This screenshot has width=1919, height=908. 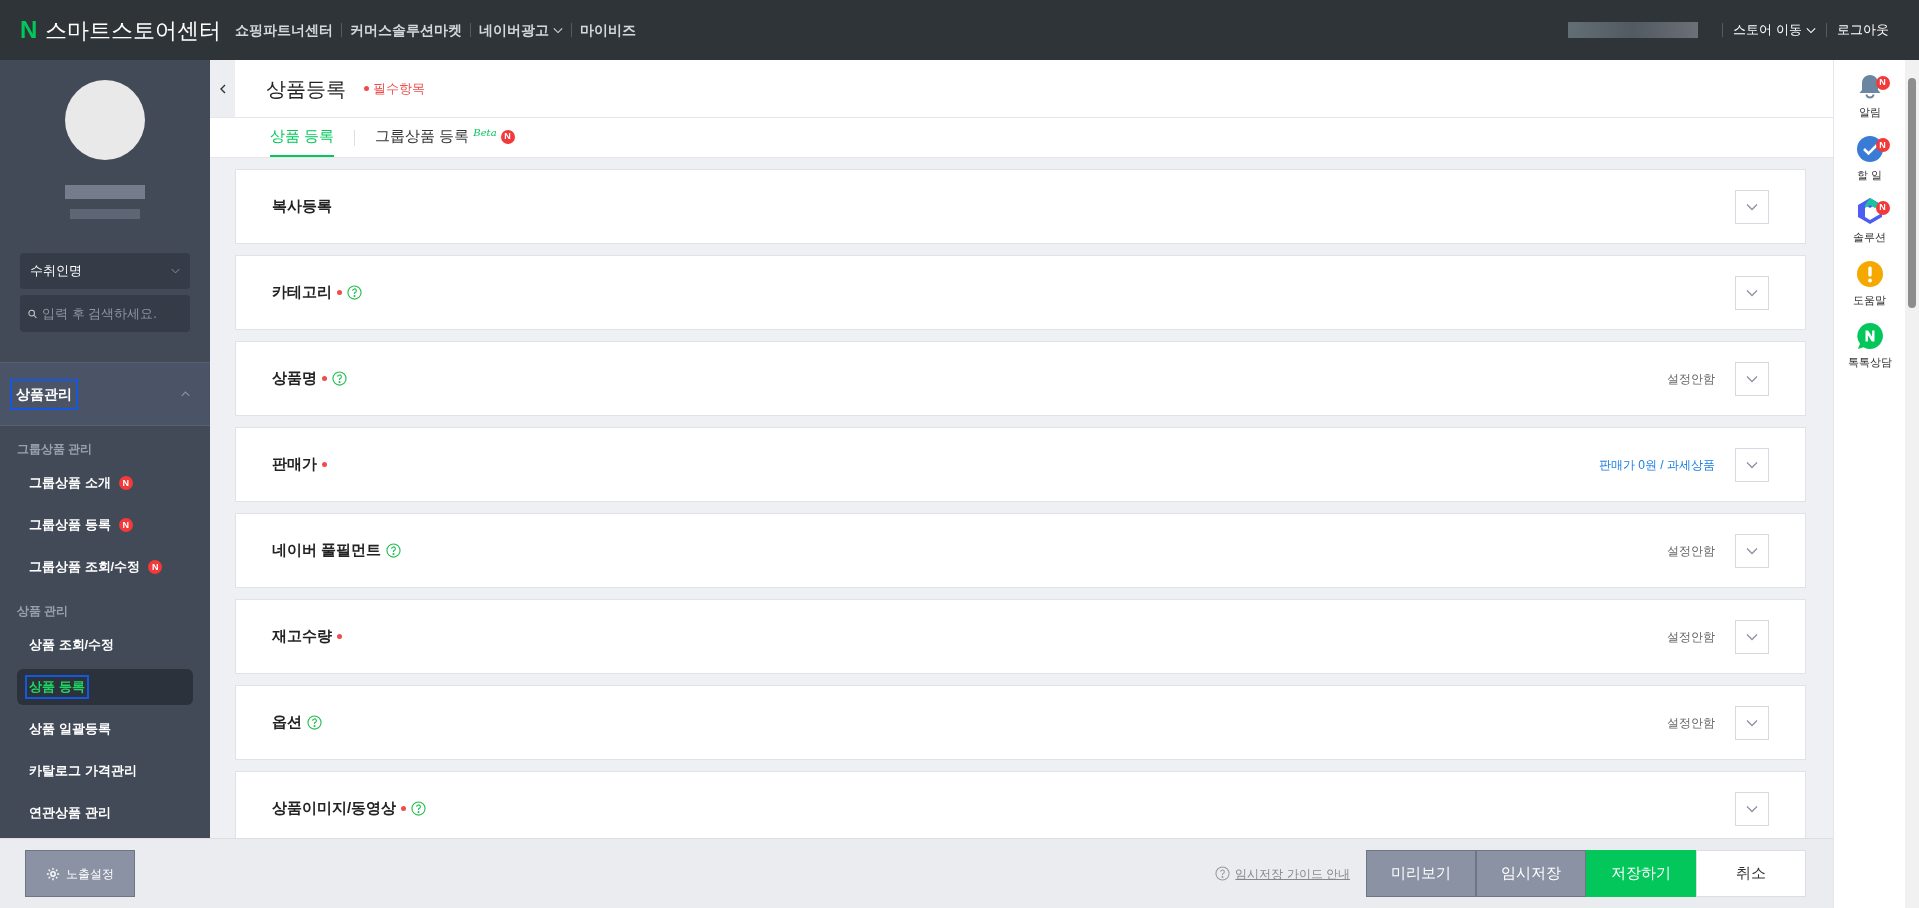 I want to click on section-title: 카테고리, so click(x=302, y=292).